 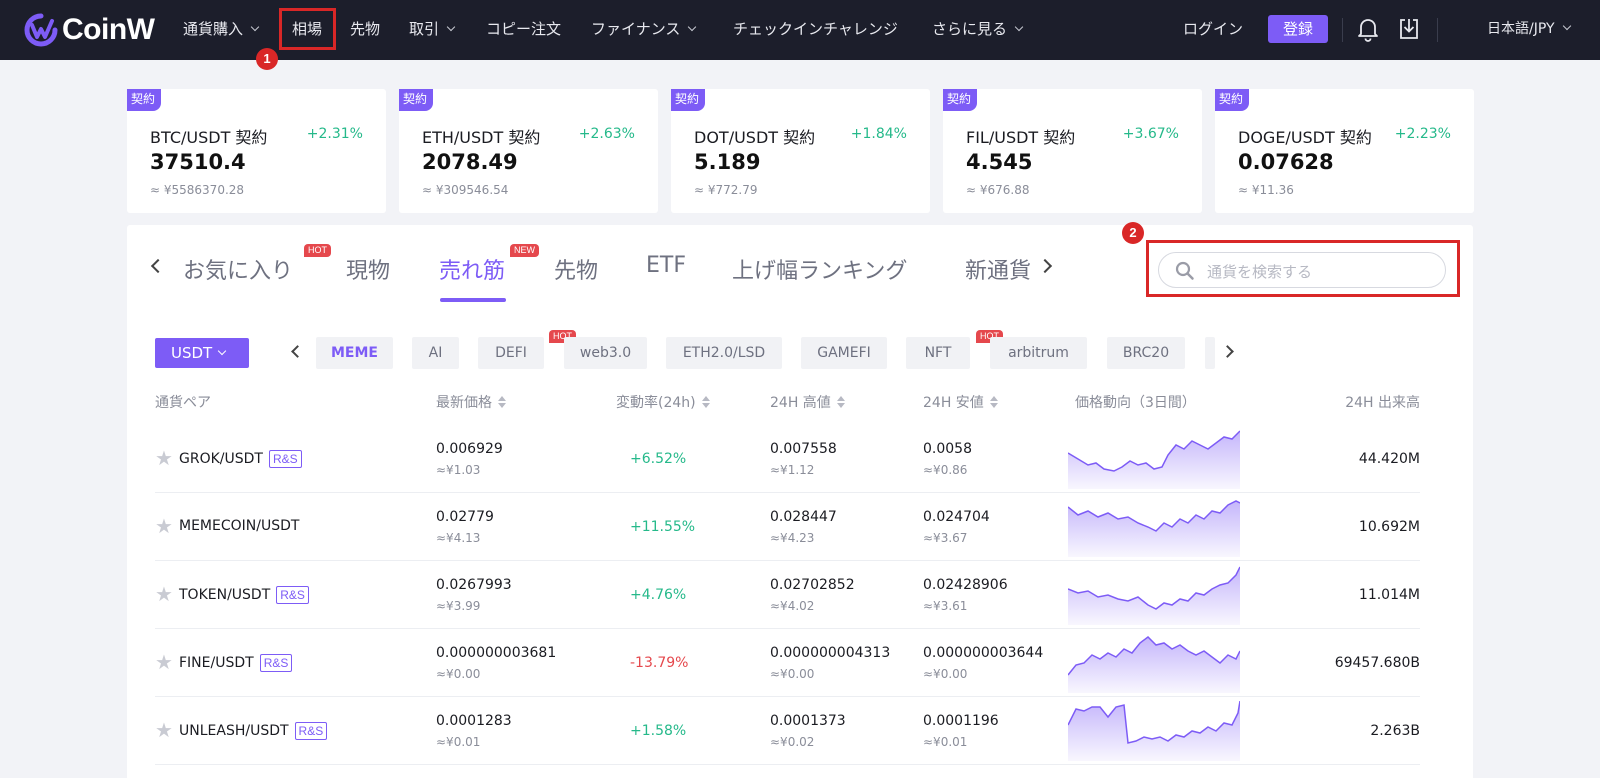 What do you see at coordinates (1135, 403) in the screenshot?
I see `header-trend: 価格動向（3日間）` at bounding box center [1135, 403].